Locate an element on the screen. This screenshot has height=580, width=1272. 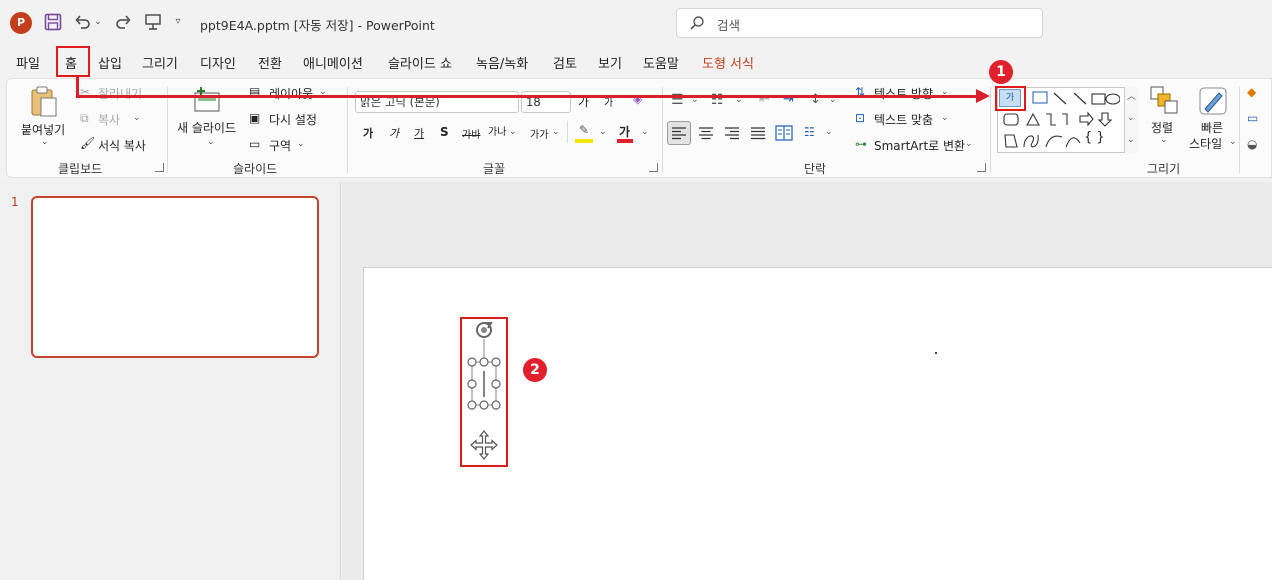
align-text-dropdown-icon: ⌄ is located at coordinates (945, 118).